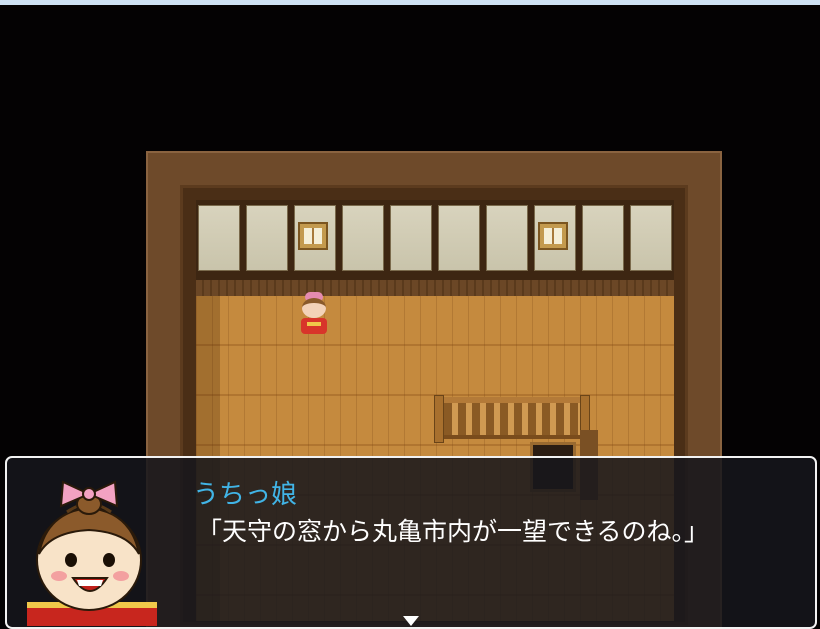  What do you see at coordinates (512, 418) in the screenshot?
I see `stair-railing` at bounding box center [512, 418].